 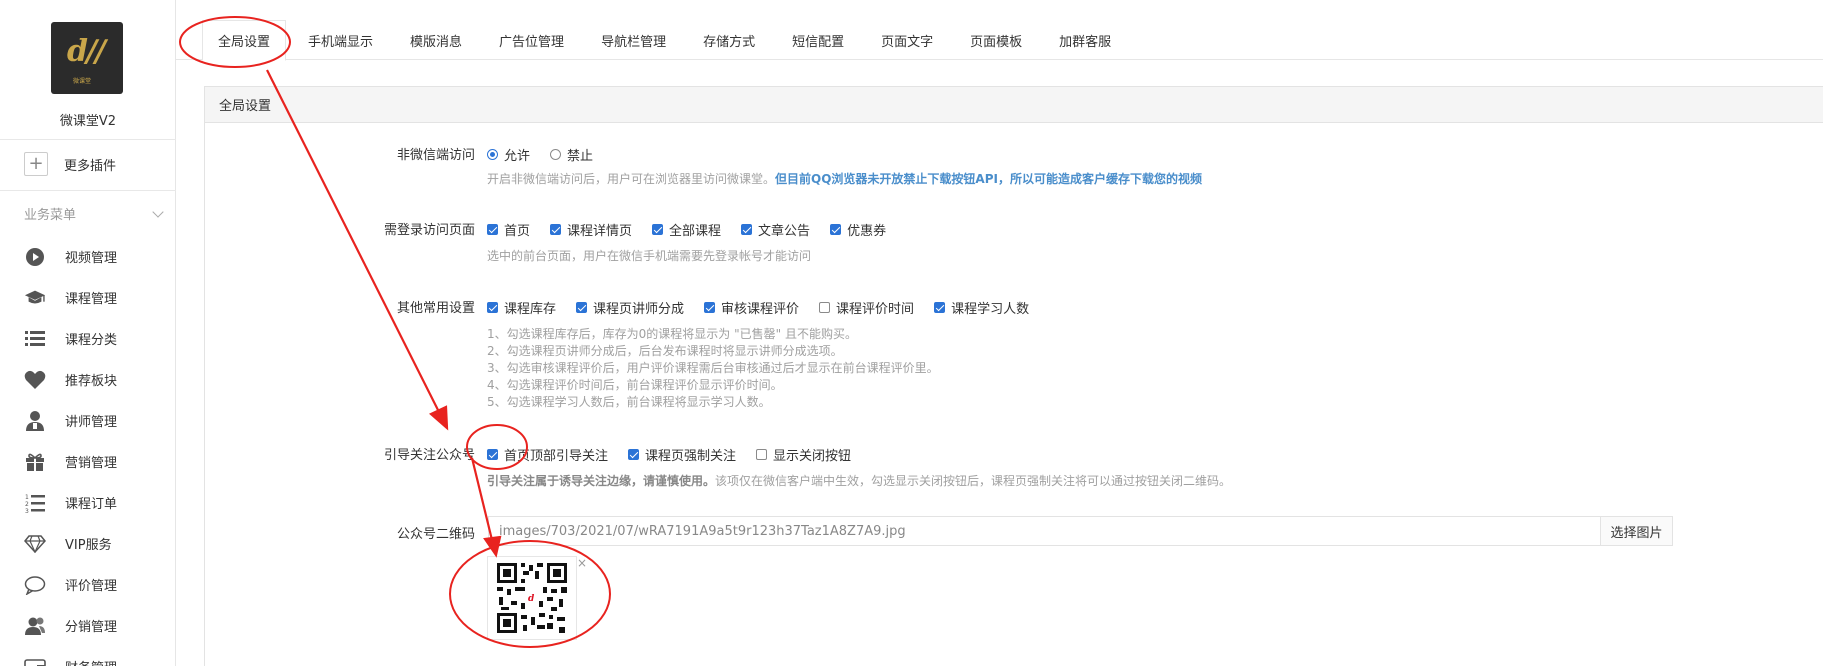 What do you see at coordinates (88, 461) in the screenshot?
I see `sidebar-item-marketing: 营销管理` at bounding box center [88, 461].